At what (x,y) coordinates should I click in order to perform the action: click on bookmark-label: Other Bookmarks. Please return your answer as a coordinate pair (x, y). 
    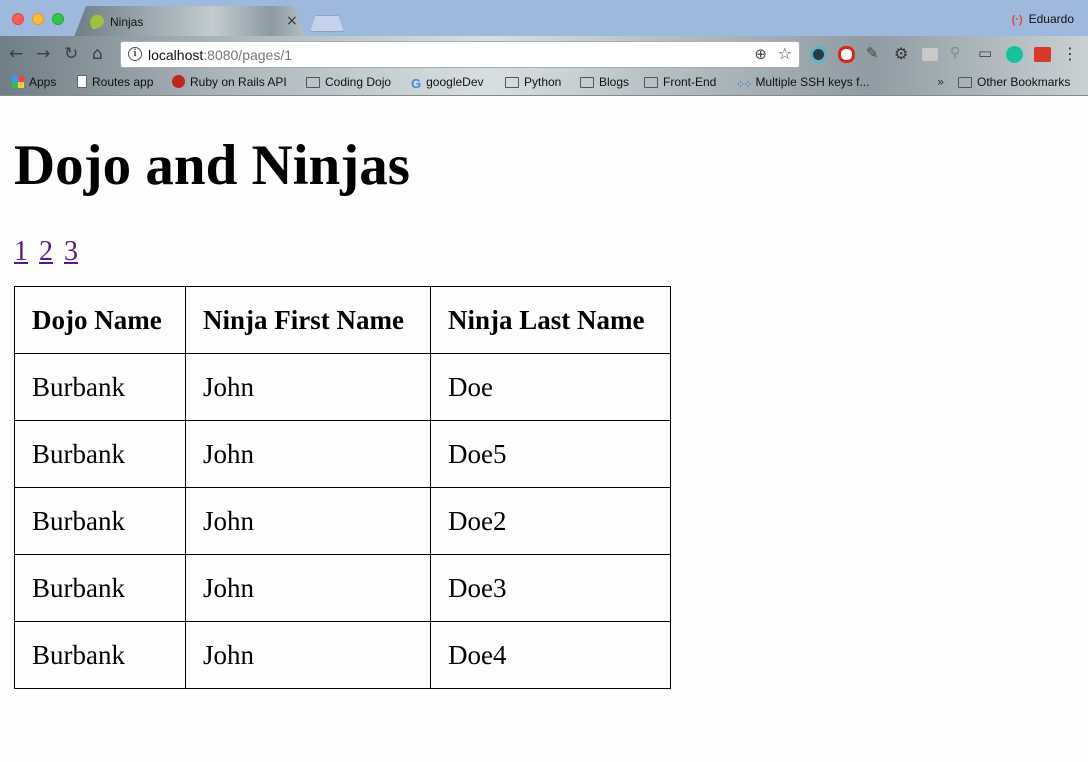
    Looking at the image, I should click on (1024, 82).